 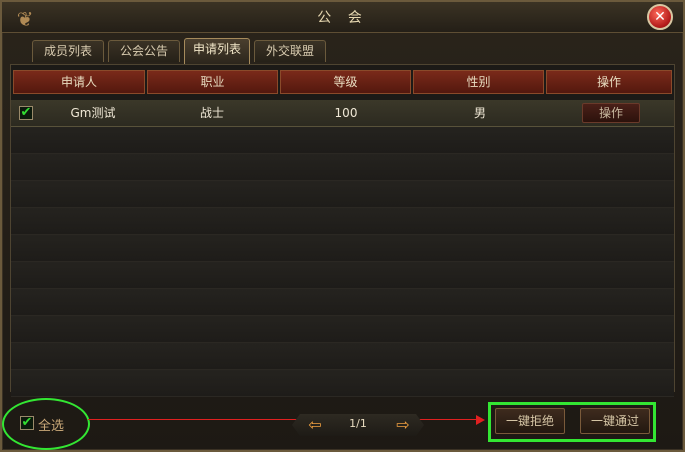 I want to click on row-checkbox: ✔, so click(x=26, y=113).